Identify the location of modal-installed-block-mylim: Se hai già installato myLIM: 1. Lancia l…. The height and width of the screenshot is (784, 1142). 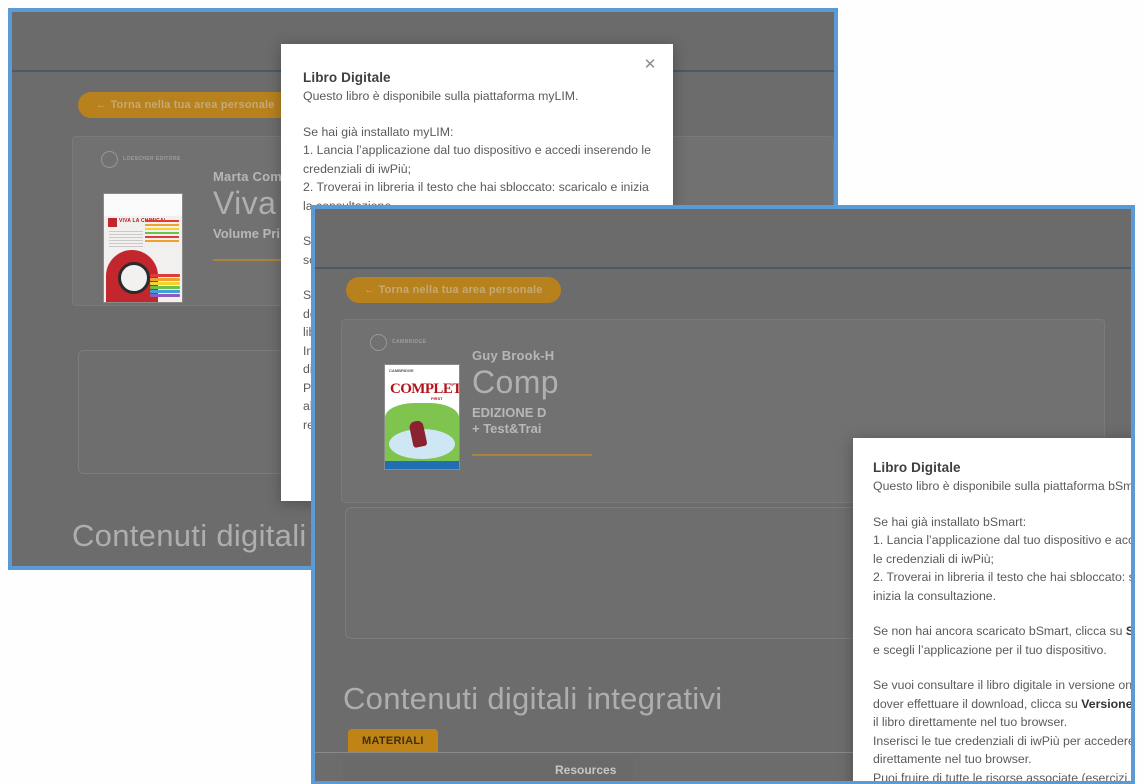
(477, 169).